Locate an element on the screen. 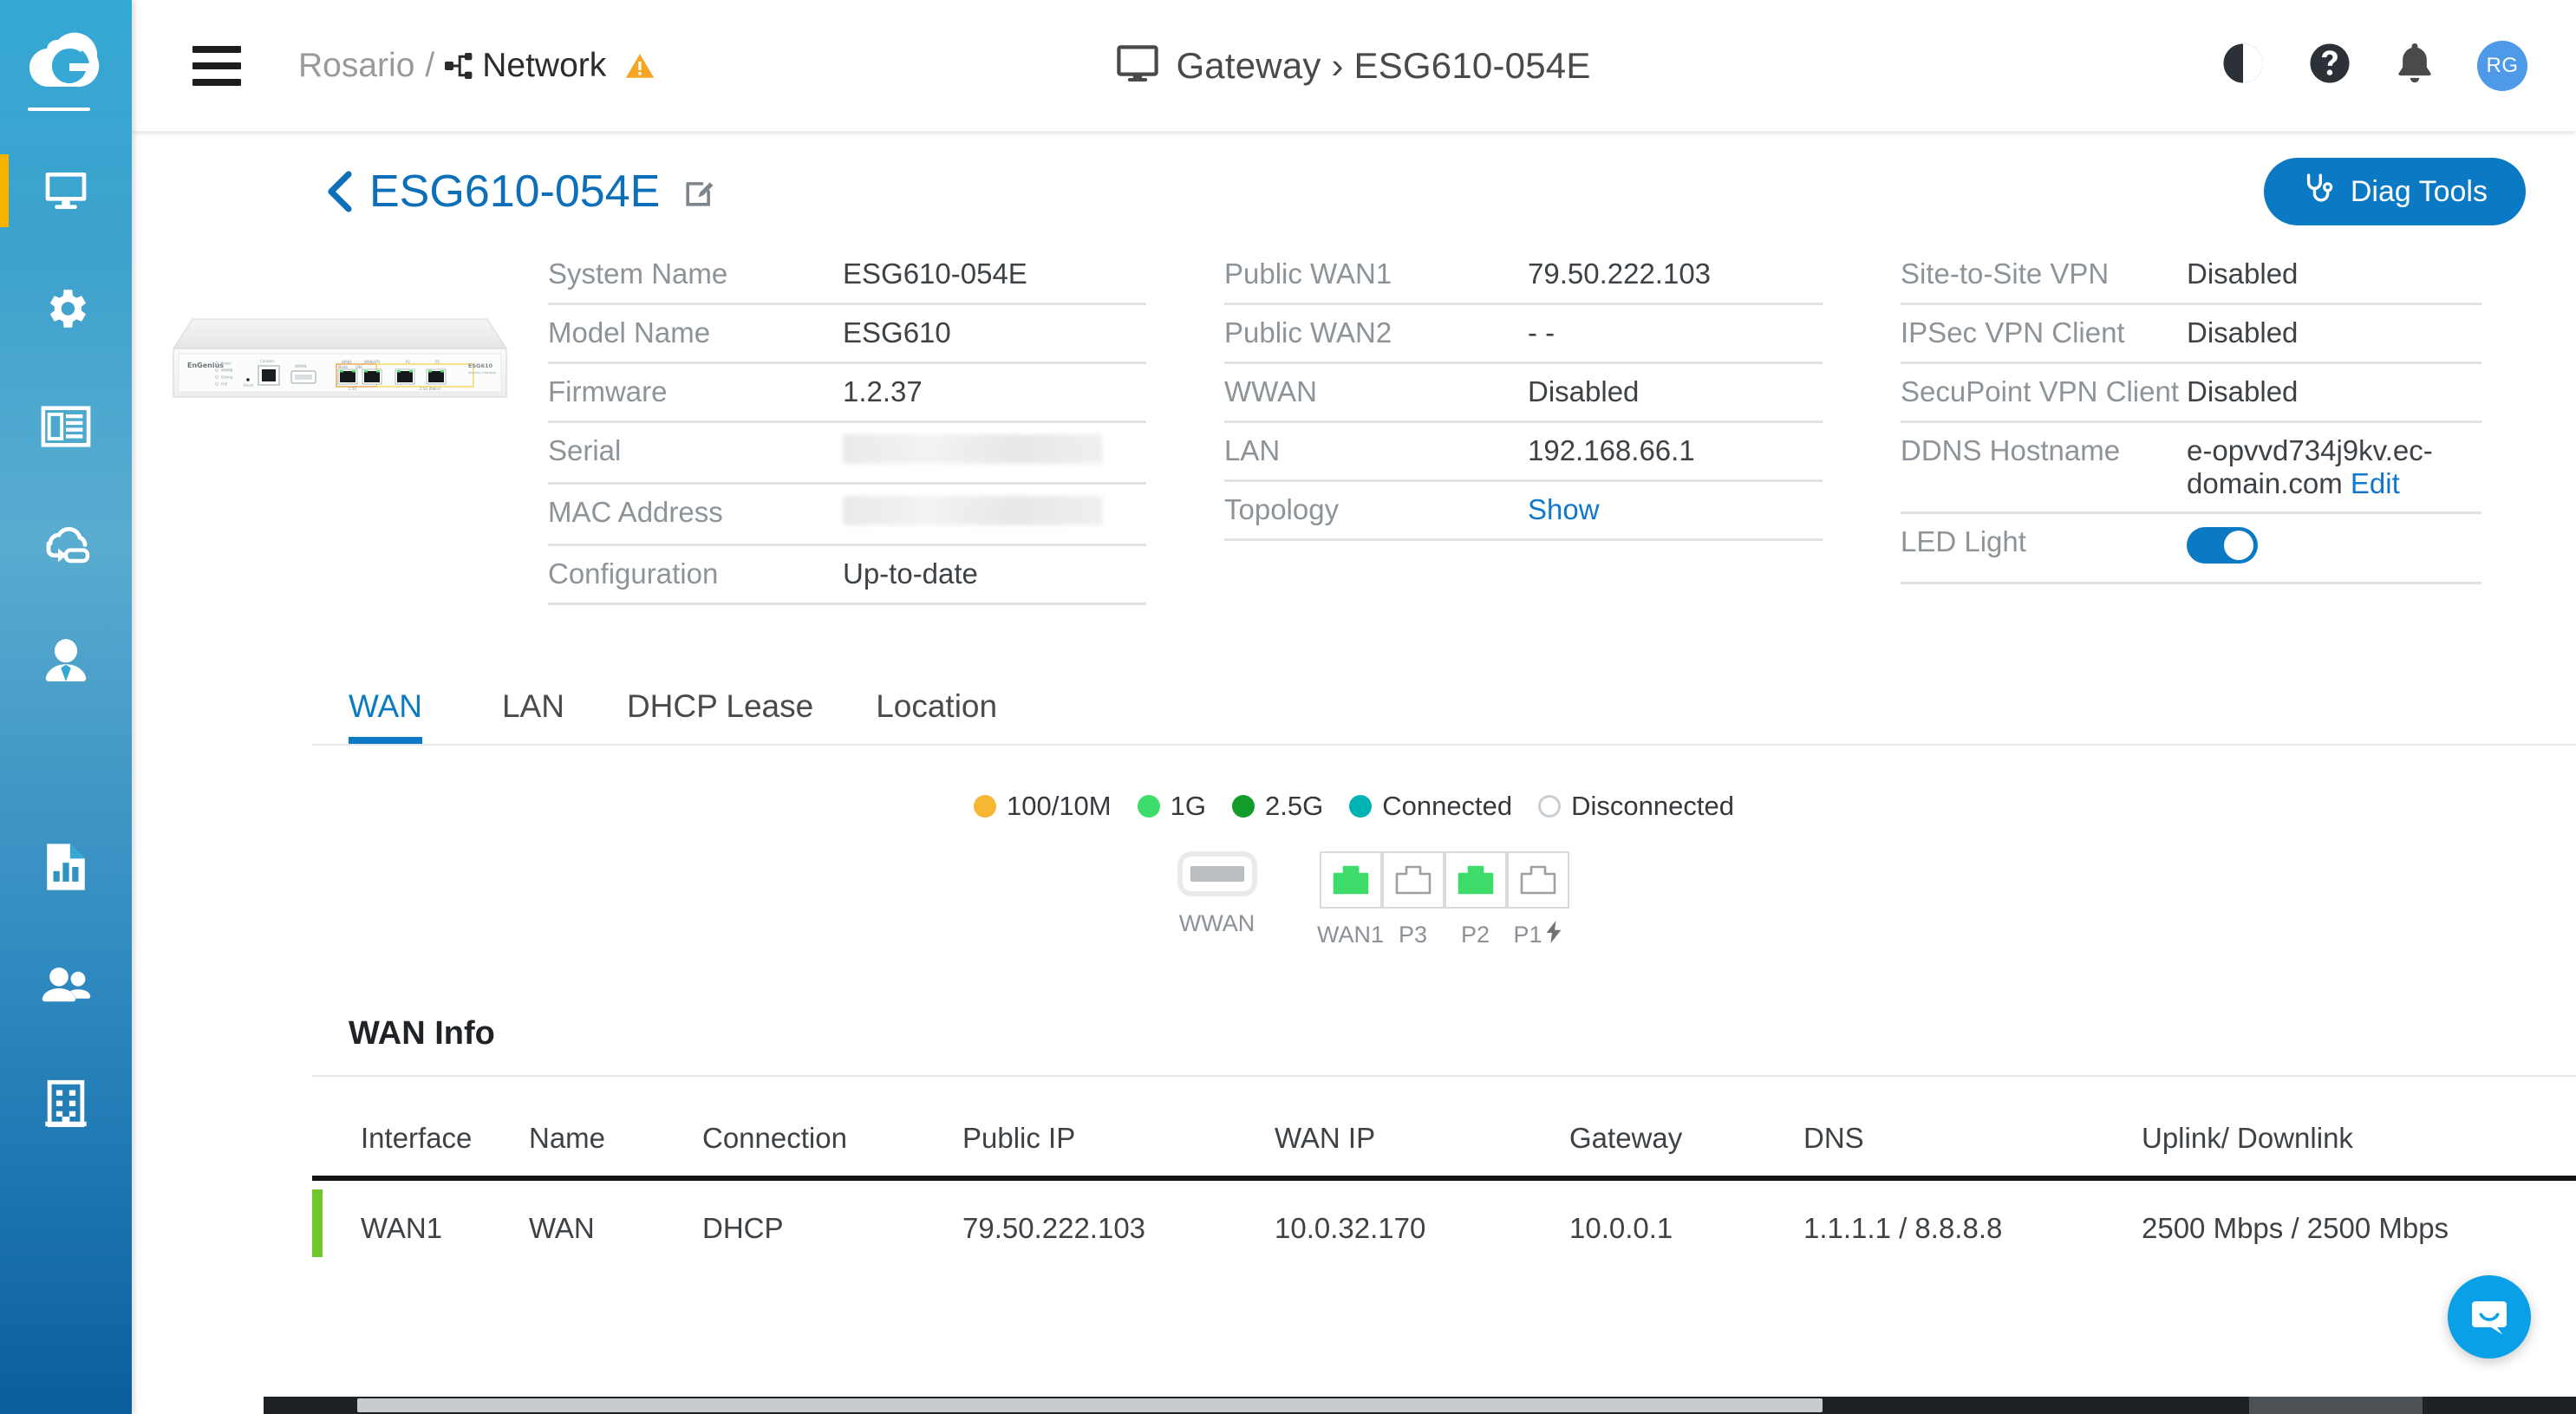  cell-wan-ip: 10.0.32.170 is located at coordinates (1350, 1228).